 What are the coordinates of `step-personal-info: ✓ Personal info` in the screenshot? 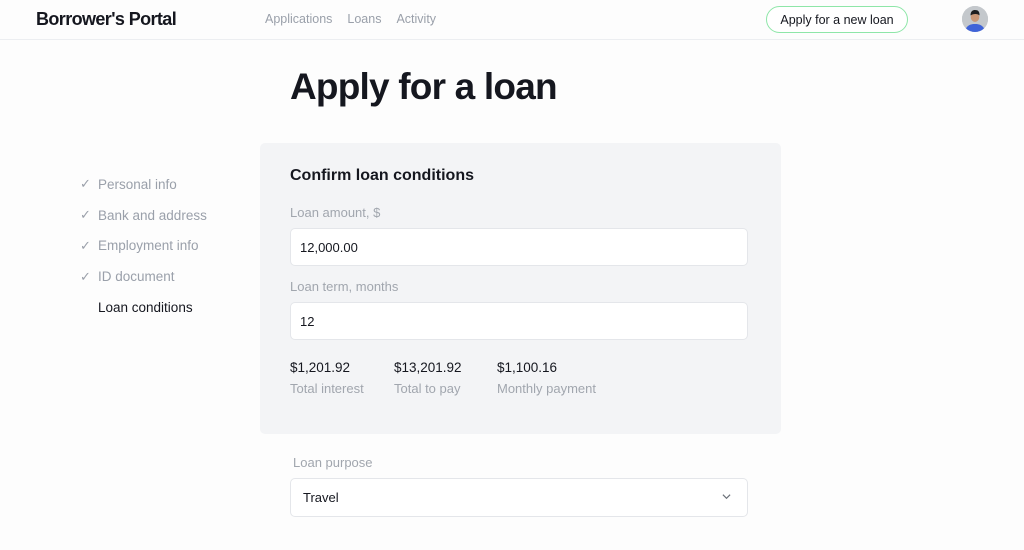 It's located at (143, 184).